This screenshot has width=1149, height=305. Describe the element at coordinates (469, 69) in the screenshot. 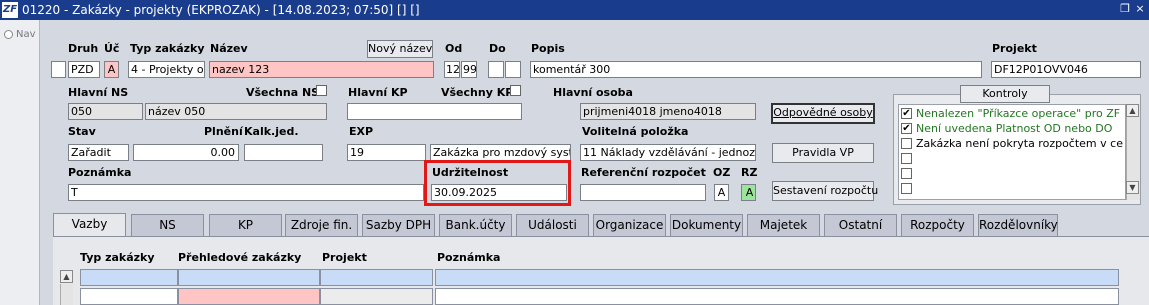

I see `od-field-2: 99` at that location.